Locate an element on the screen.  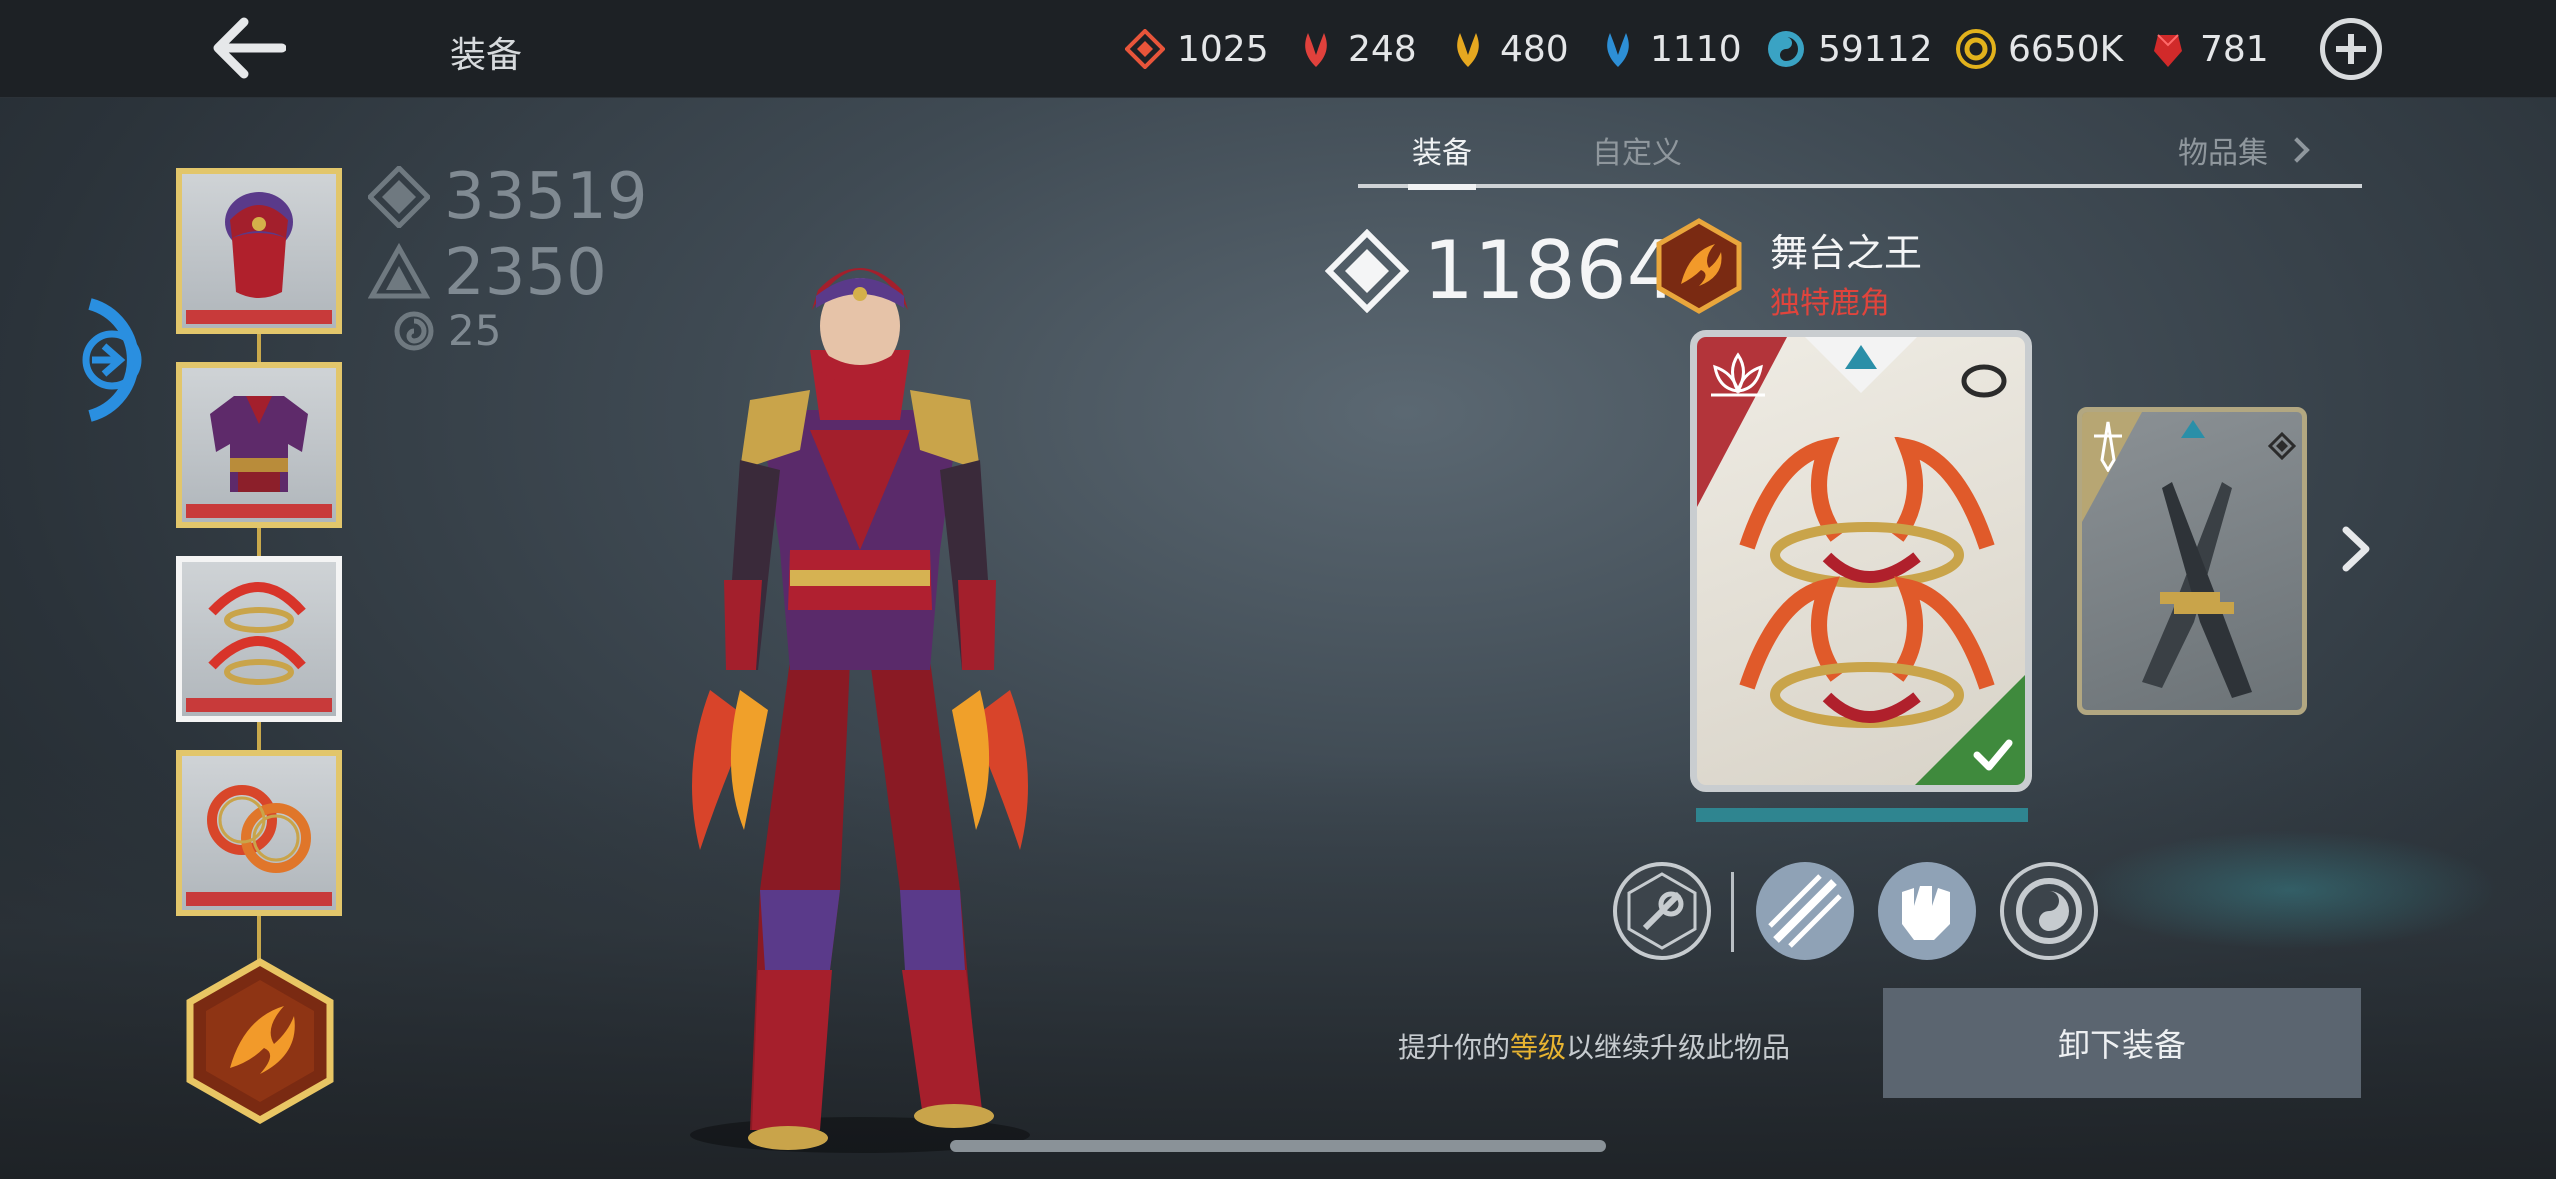
slot-helmet is located at coordinates (259, 251).